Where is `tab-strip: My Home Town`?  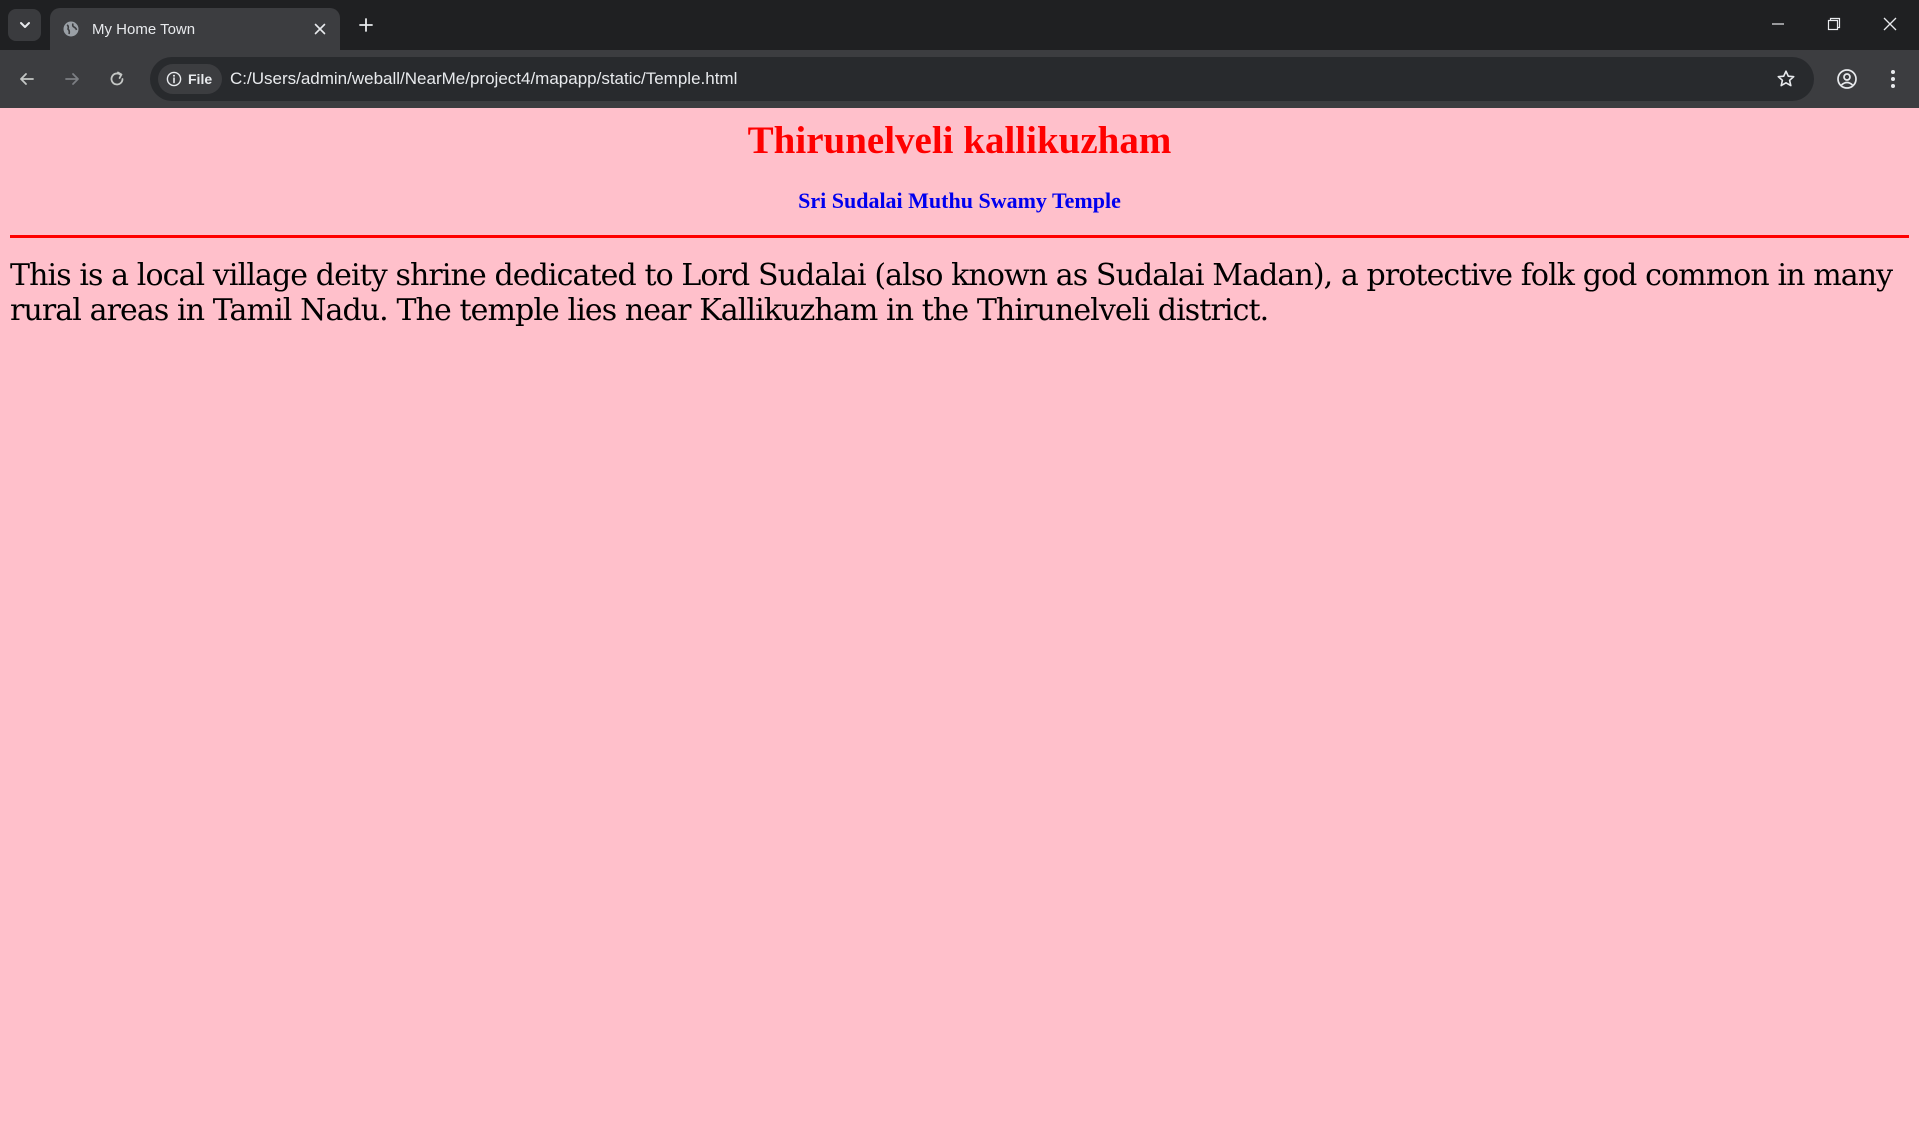 tab-strip: My Home Town is located at coordinates (959, 25).